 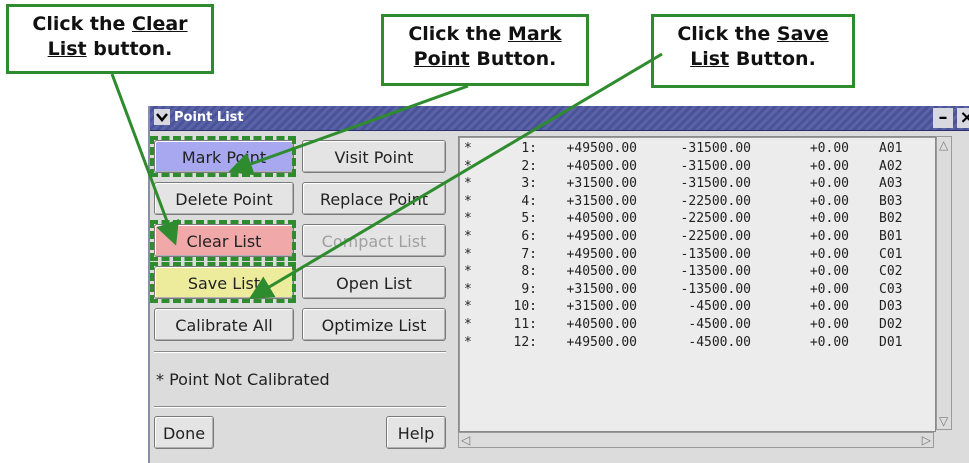 What do you see at coordinates (465, 440) in the screenshot?
I see `scroll-left-icon: ◁` at bounding box center [465, 440].